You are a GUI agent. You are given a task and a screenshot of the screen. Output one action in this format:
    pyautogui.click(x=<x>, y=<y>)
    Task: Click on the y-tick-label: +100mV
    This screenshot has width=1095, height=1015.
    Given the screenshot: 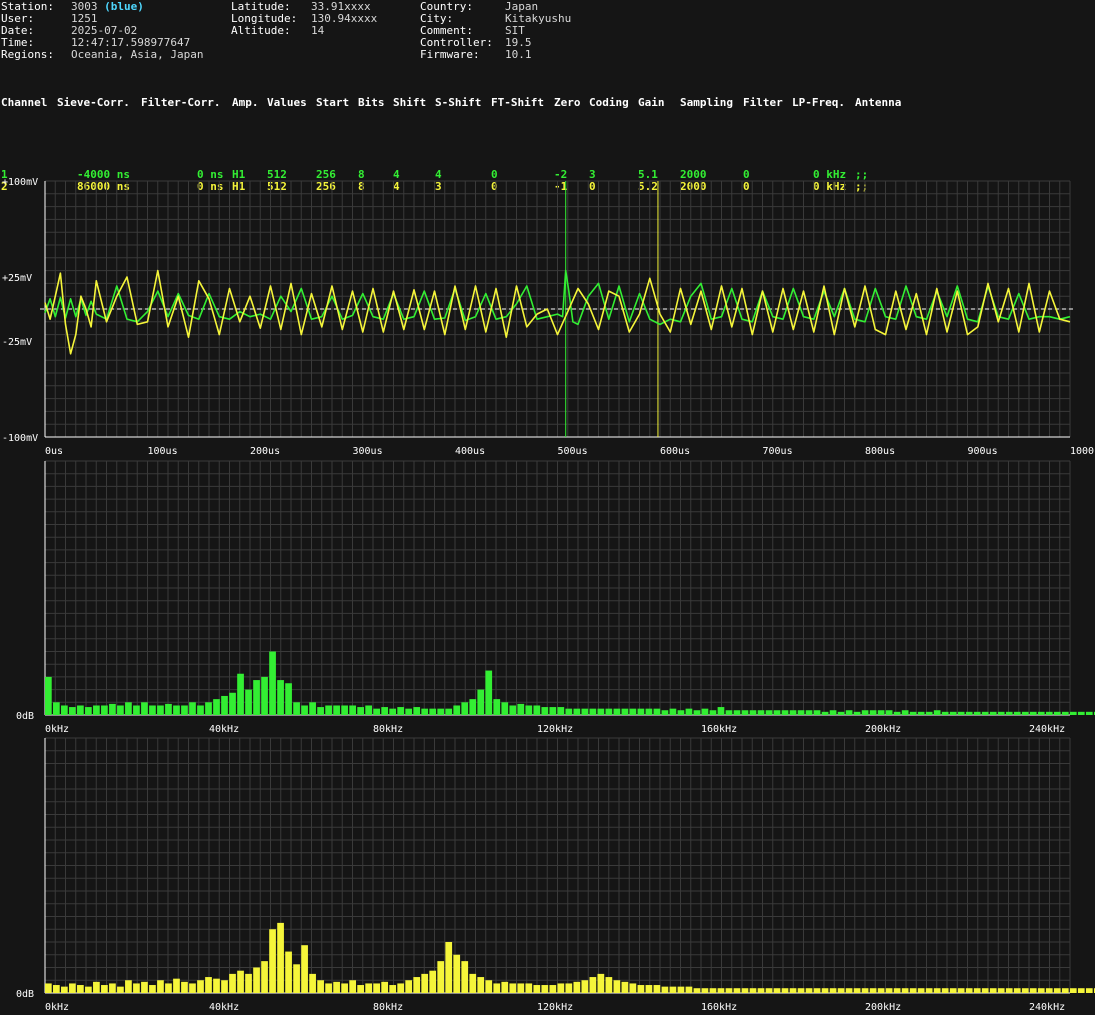 What is the action you would take?
    pyautogui.click(x=20, y=182)
    